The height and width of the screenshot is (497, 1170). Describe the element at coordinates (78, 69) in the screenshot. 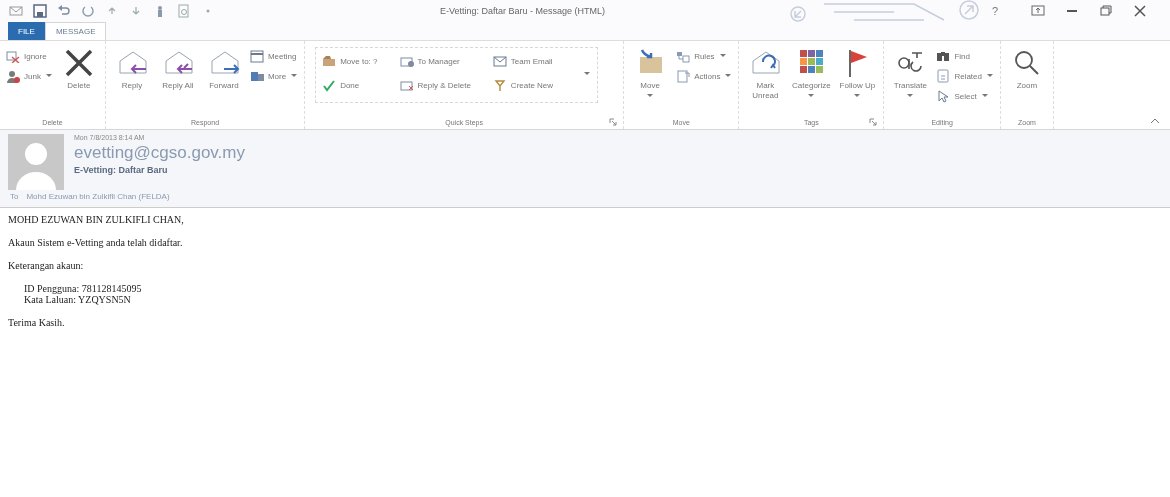

I see `delete-button: Delete` at that location.